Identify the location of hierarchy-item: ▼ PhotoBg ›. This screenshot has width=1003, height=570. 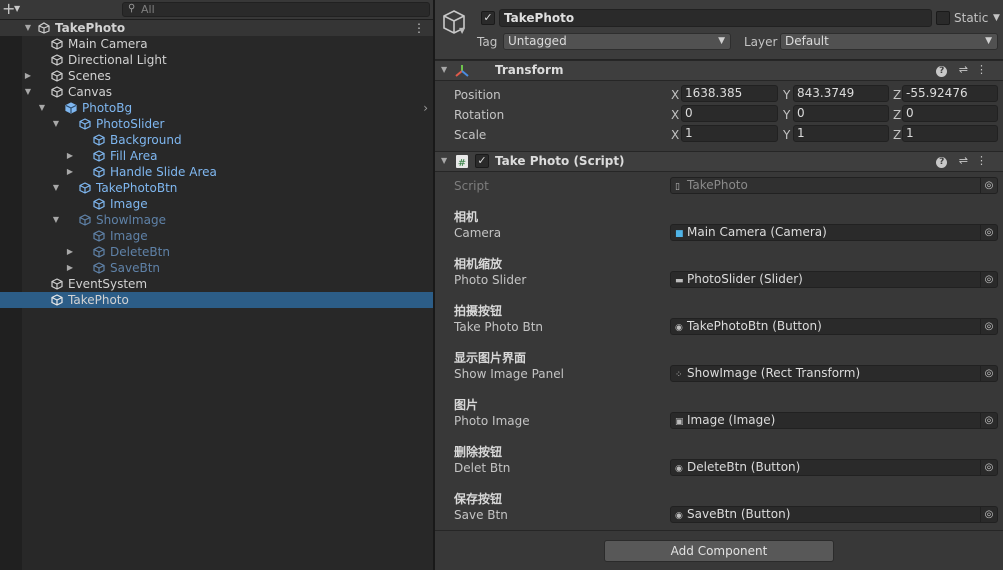
(216, 108).